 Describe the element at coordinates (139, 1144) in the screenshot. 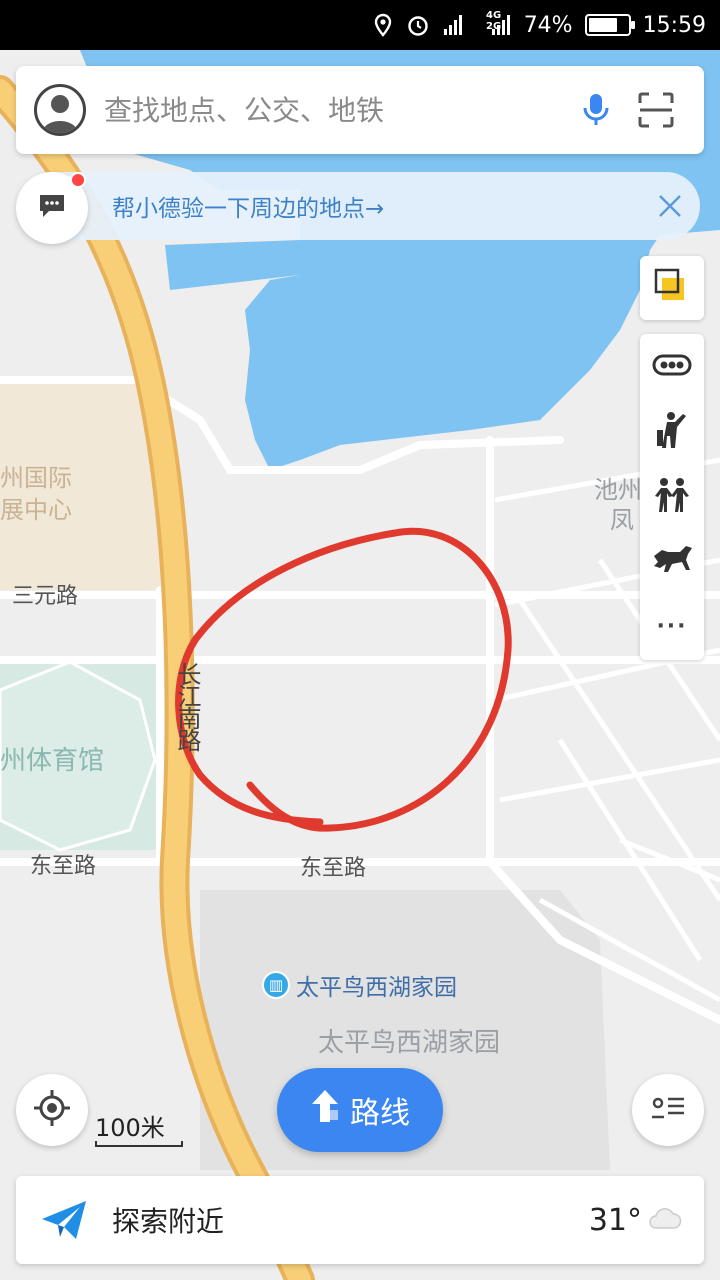

I see `scale-bar` at that location.